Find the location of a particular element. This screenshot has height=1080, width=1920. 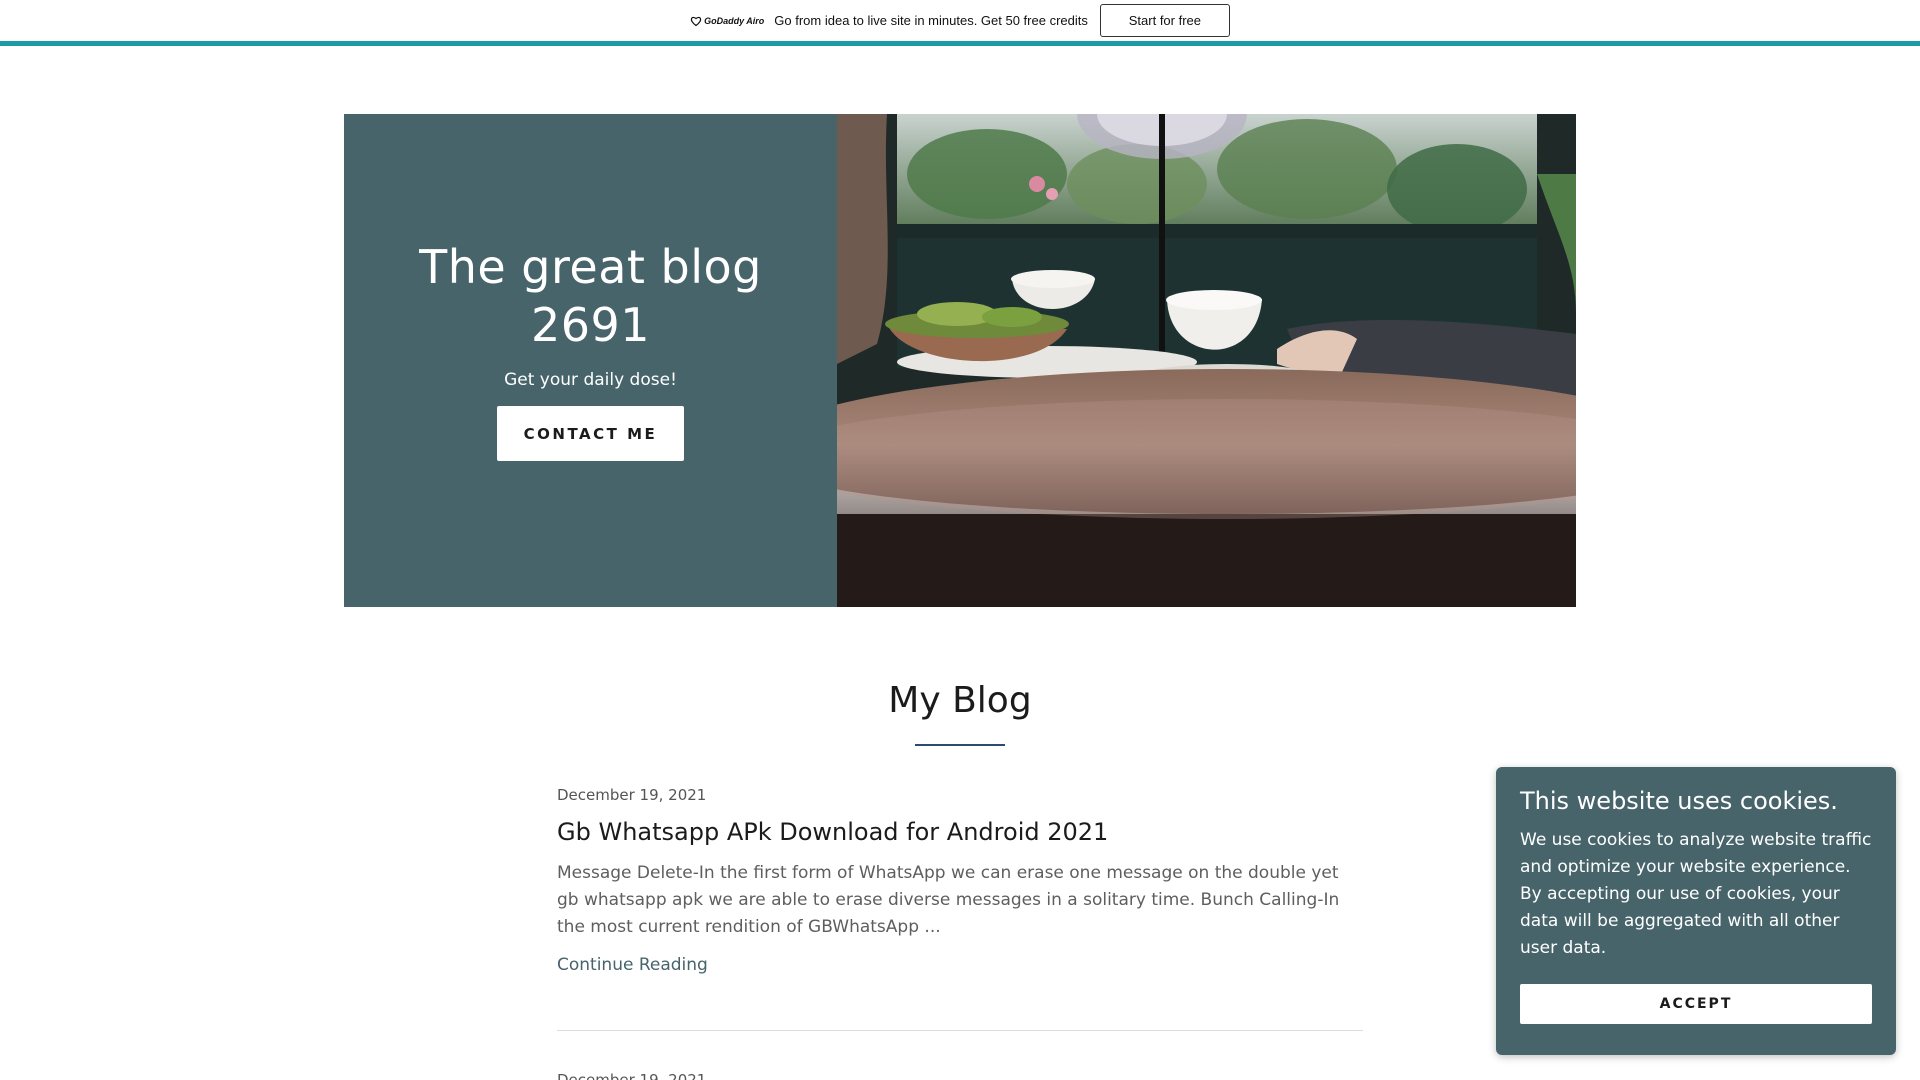

start-for-free-button: Start for free is located at coordinates (1164, 20).